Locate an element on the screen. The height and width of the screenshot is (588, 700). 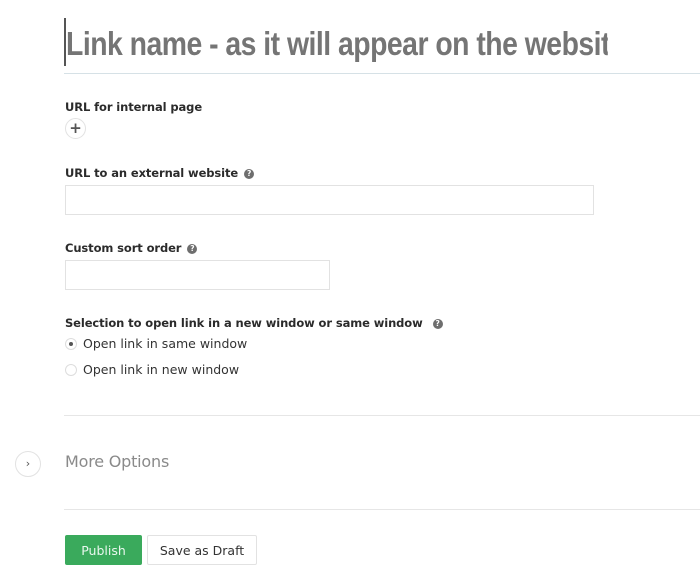
external-url-label-text: URL to an external website is located at coordinates (152, 173).